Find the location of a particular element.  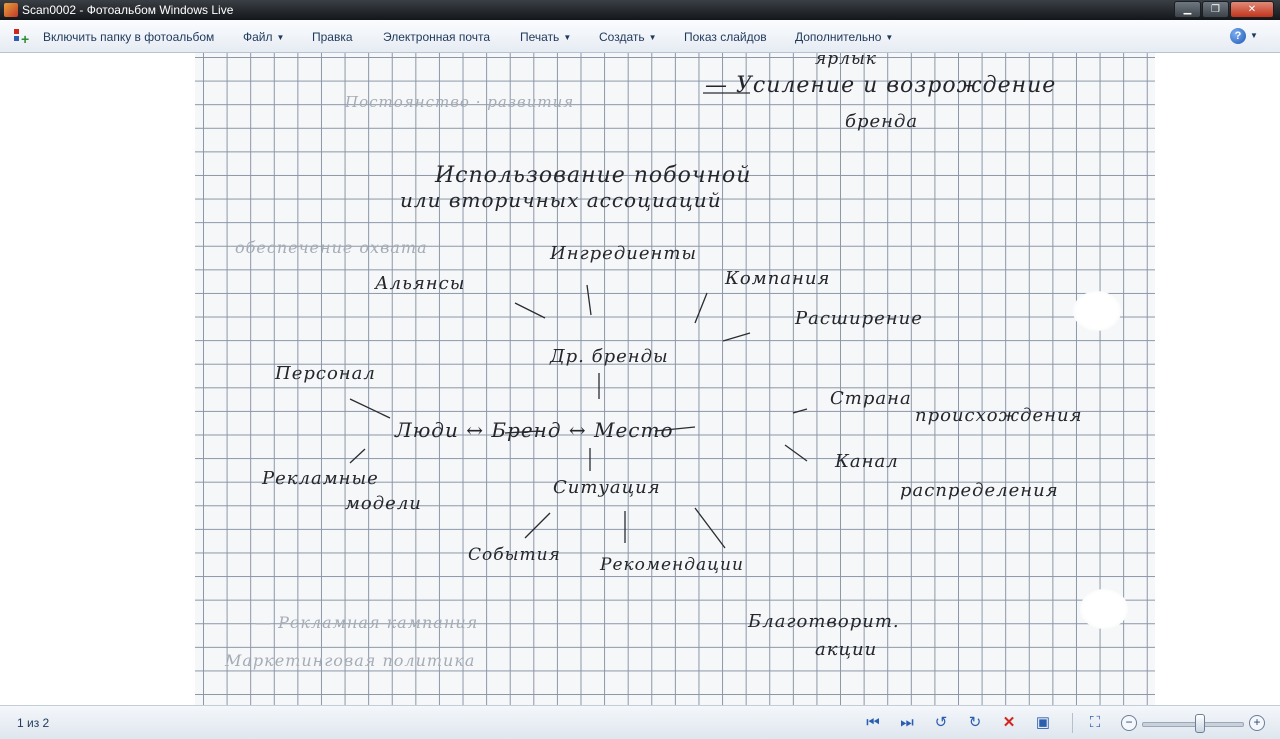

window-controls: ▁ ❐ ✕ is located at coordinates (1223, 9).